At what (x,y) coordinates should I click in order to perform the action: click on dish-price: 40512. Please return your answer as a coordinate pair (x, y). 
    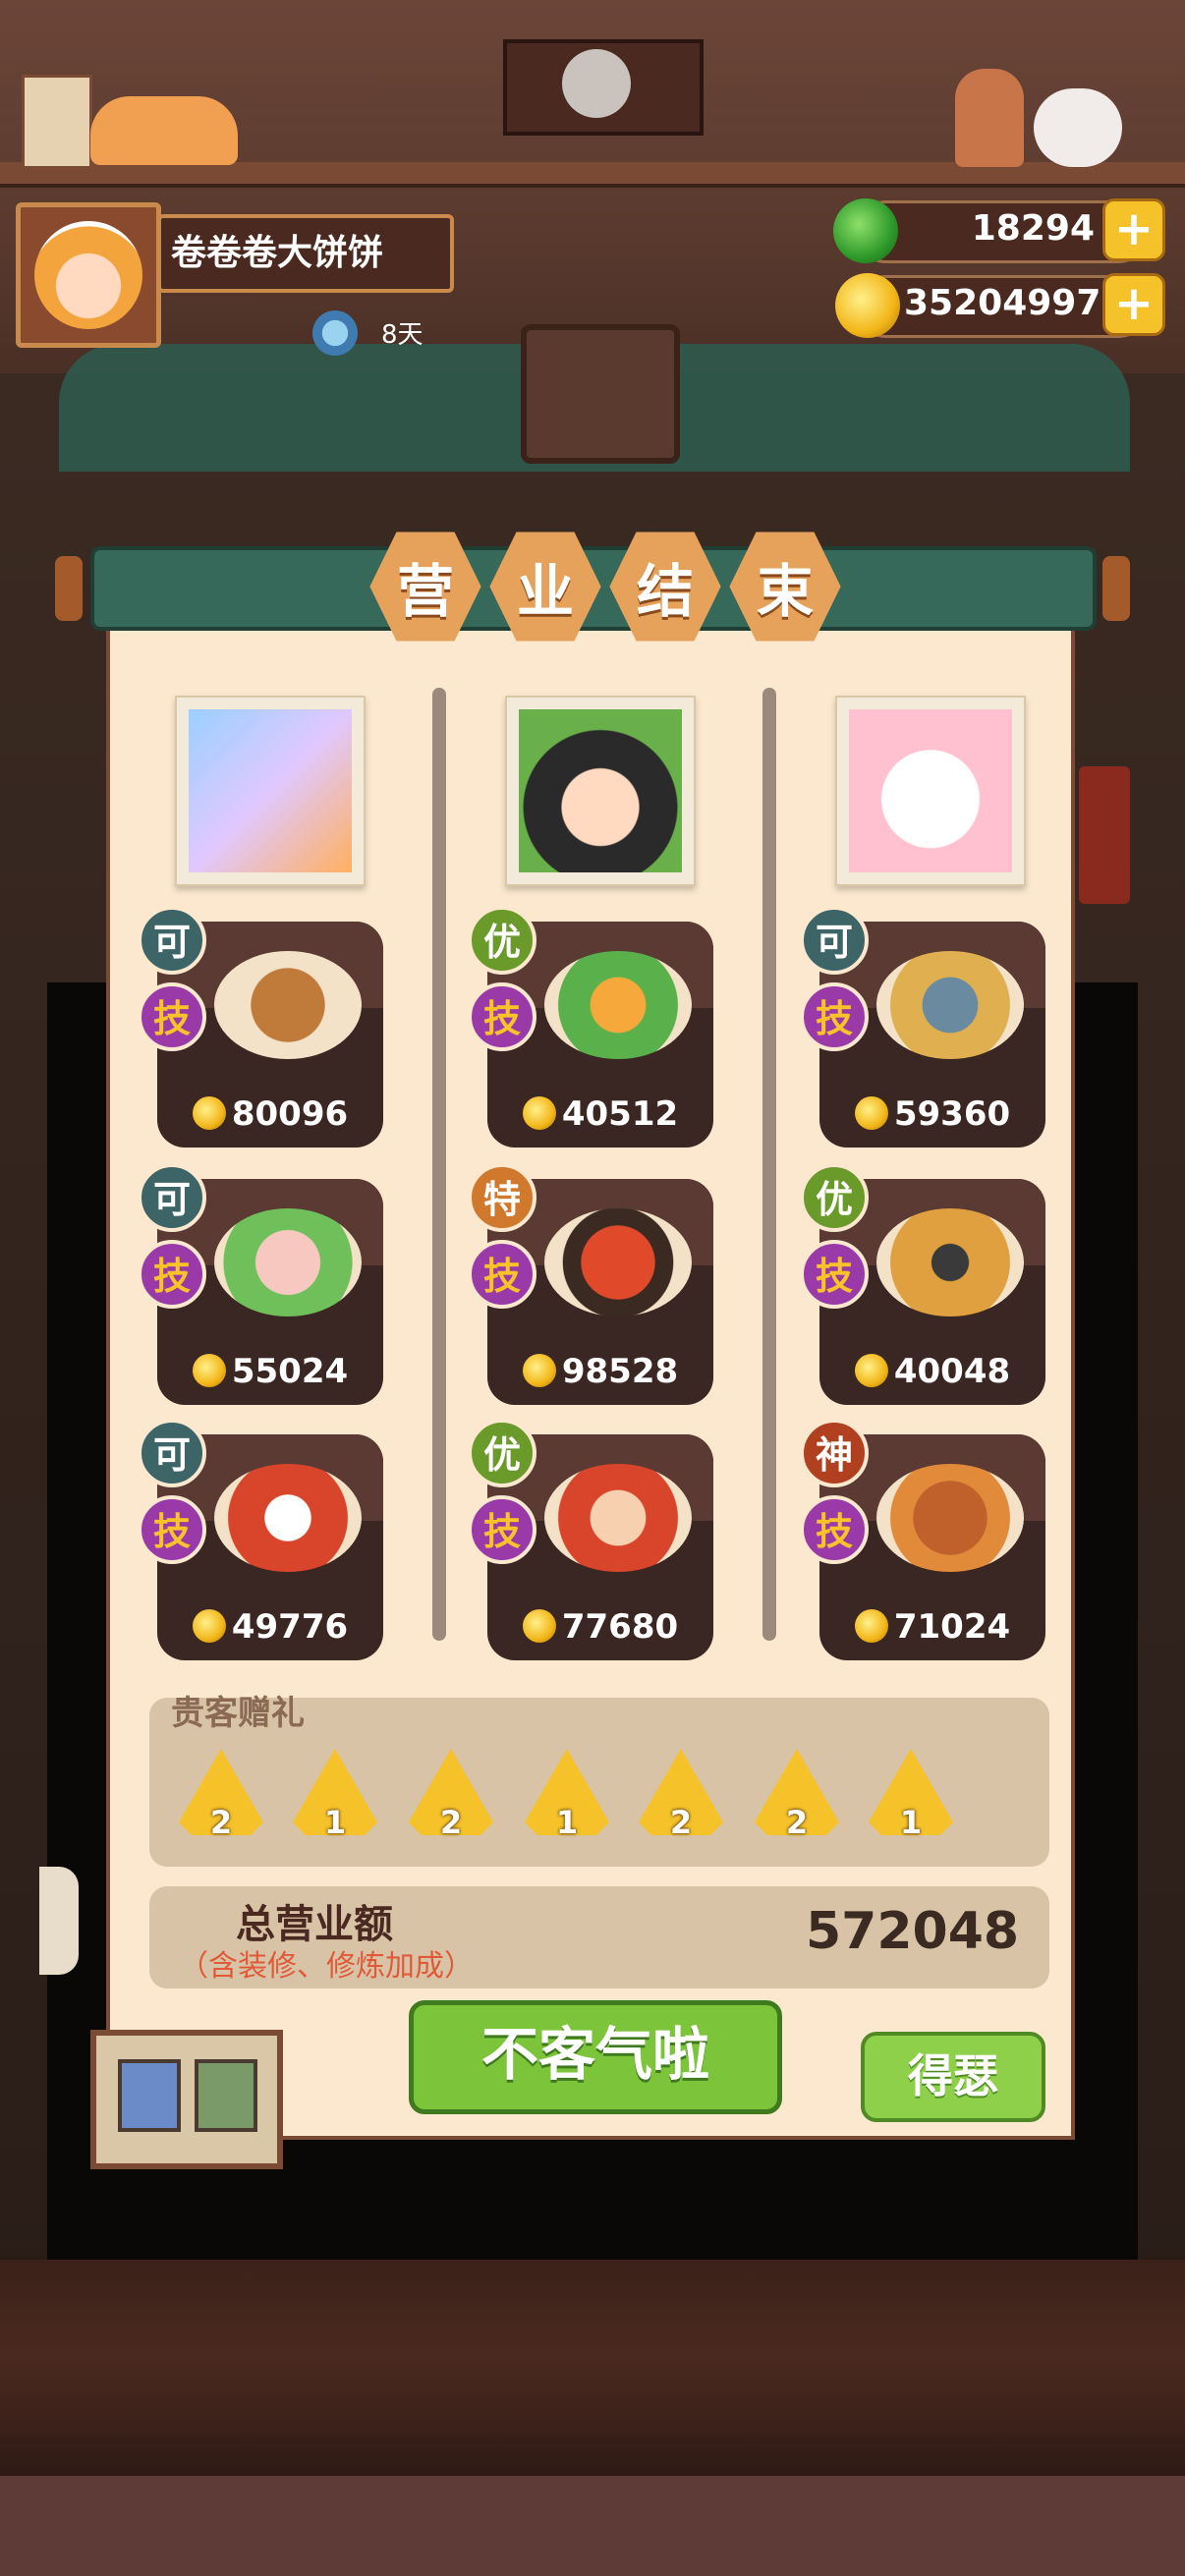
    Looking at the image, I should click on (620, 1114).